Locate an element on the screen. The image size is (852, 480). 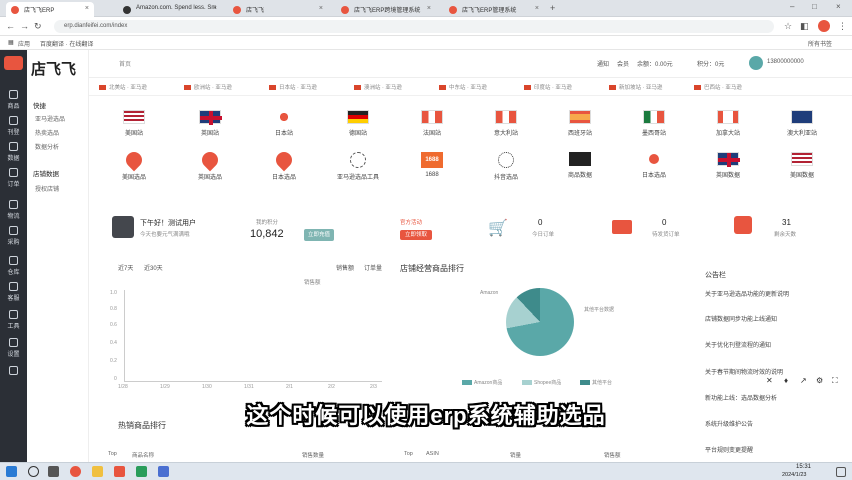
announcement-item: 关于亚马逊选品功能的更新说明 is located at coordinates (747, 293).